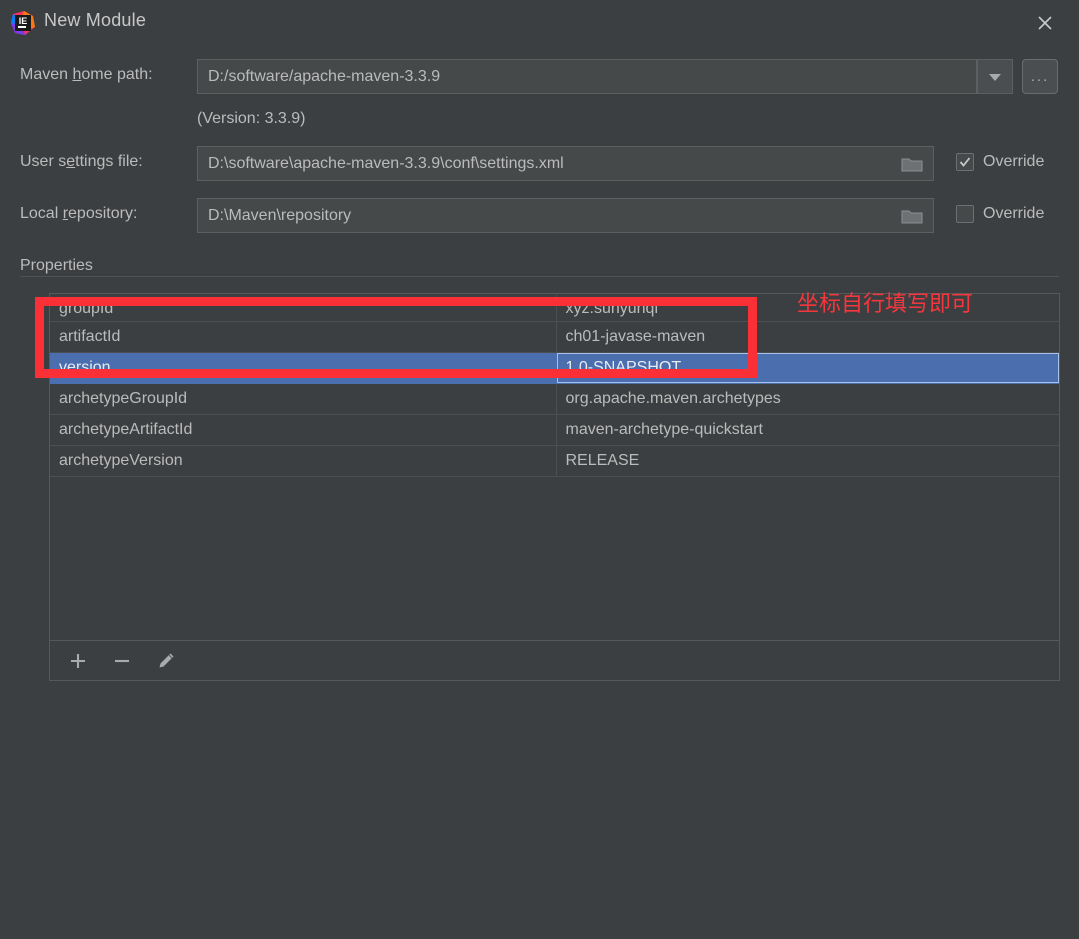 The height and width of the screenshot is (939, 1079). Describe the element at coordinates (539, 23) in the screenshot. I see `dialog-titlebar: IE New Module` at that location.